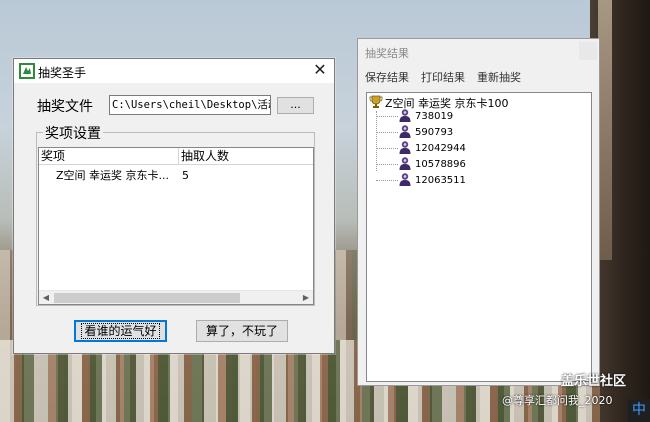  I want to click on winner-id: 12042944, so click(440, 148).